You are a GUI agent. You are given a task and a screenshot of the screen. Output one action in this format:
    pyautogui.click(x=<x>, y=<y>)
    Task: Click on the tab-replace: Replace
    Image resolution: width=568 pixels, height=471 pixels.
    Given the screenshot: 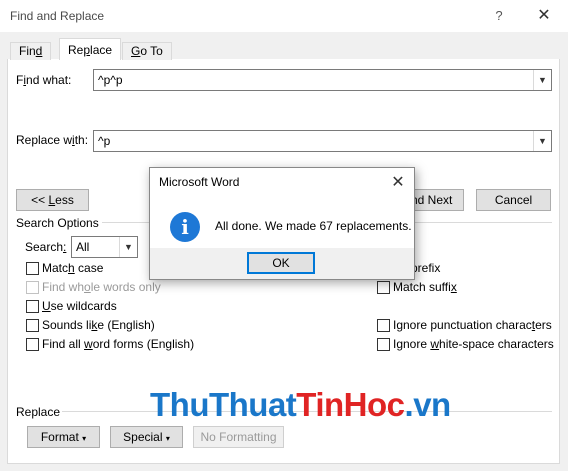 What is the action you would take?
    pyautogui.click(x=90, y=49)
    